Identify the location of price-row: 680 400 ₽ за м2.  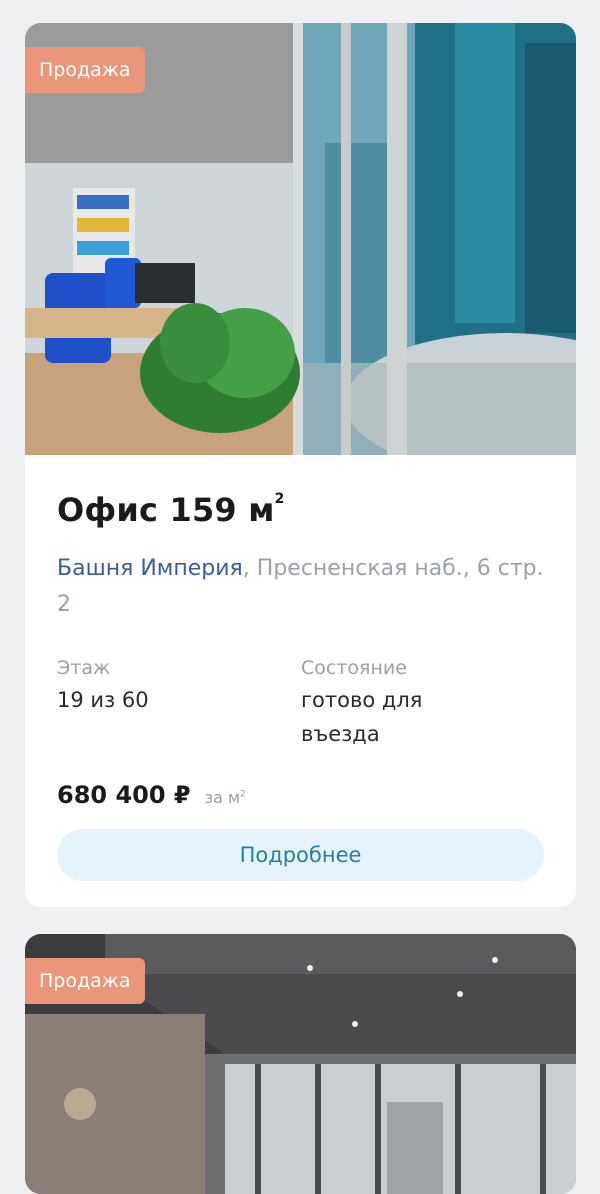
(300, 795).